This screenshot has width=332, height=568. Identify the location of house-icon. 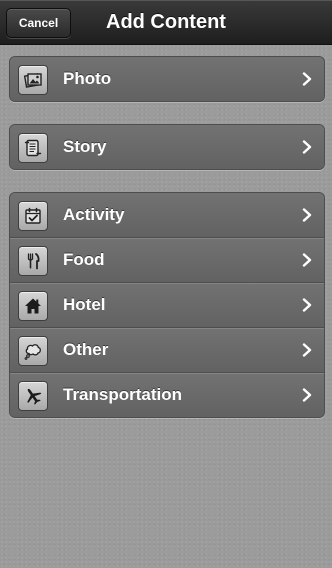
(33, 306).